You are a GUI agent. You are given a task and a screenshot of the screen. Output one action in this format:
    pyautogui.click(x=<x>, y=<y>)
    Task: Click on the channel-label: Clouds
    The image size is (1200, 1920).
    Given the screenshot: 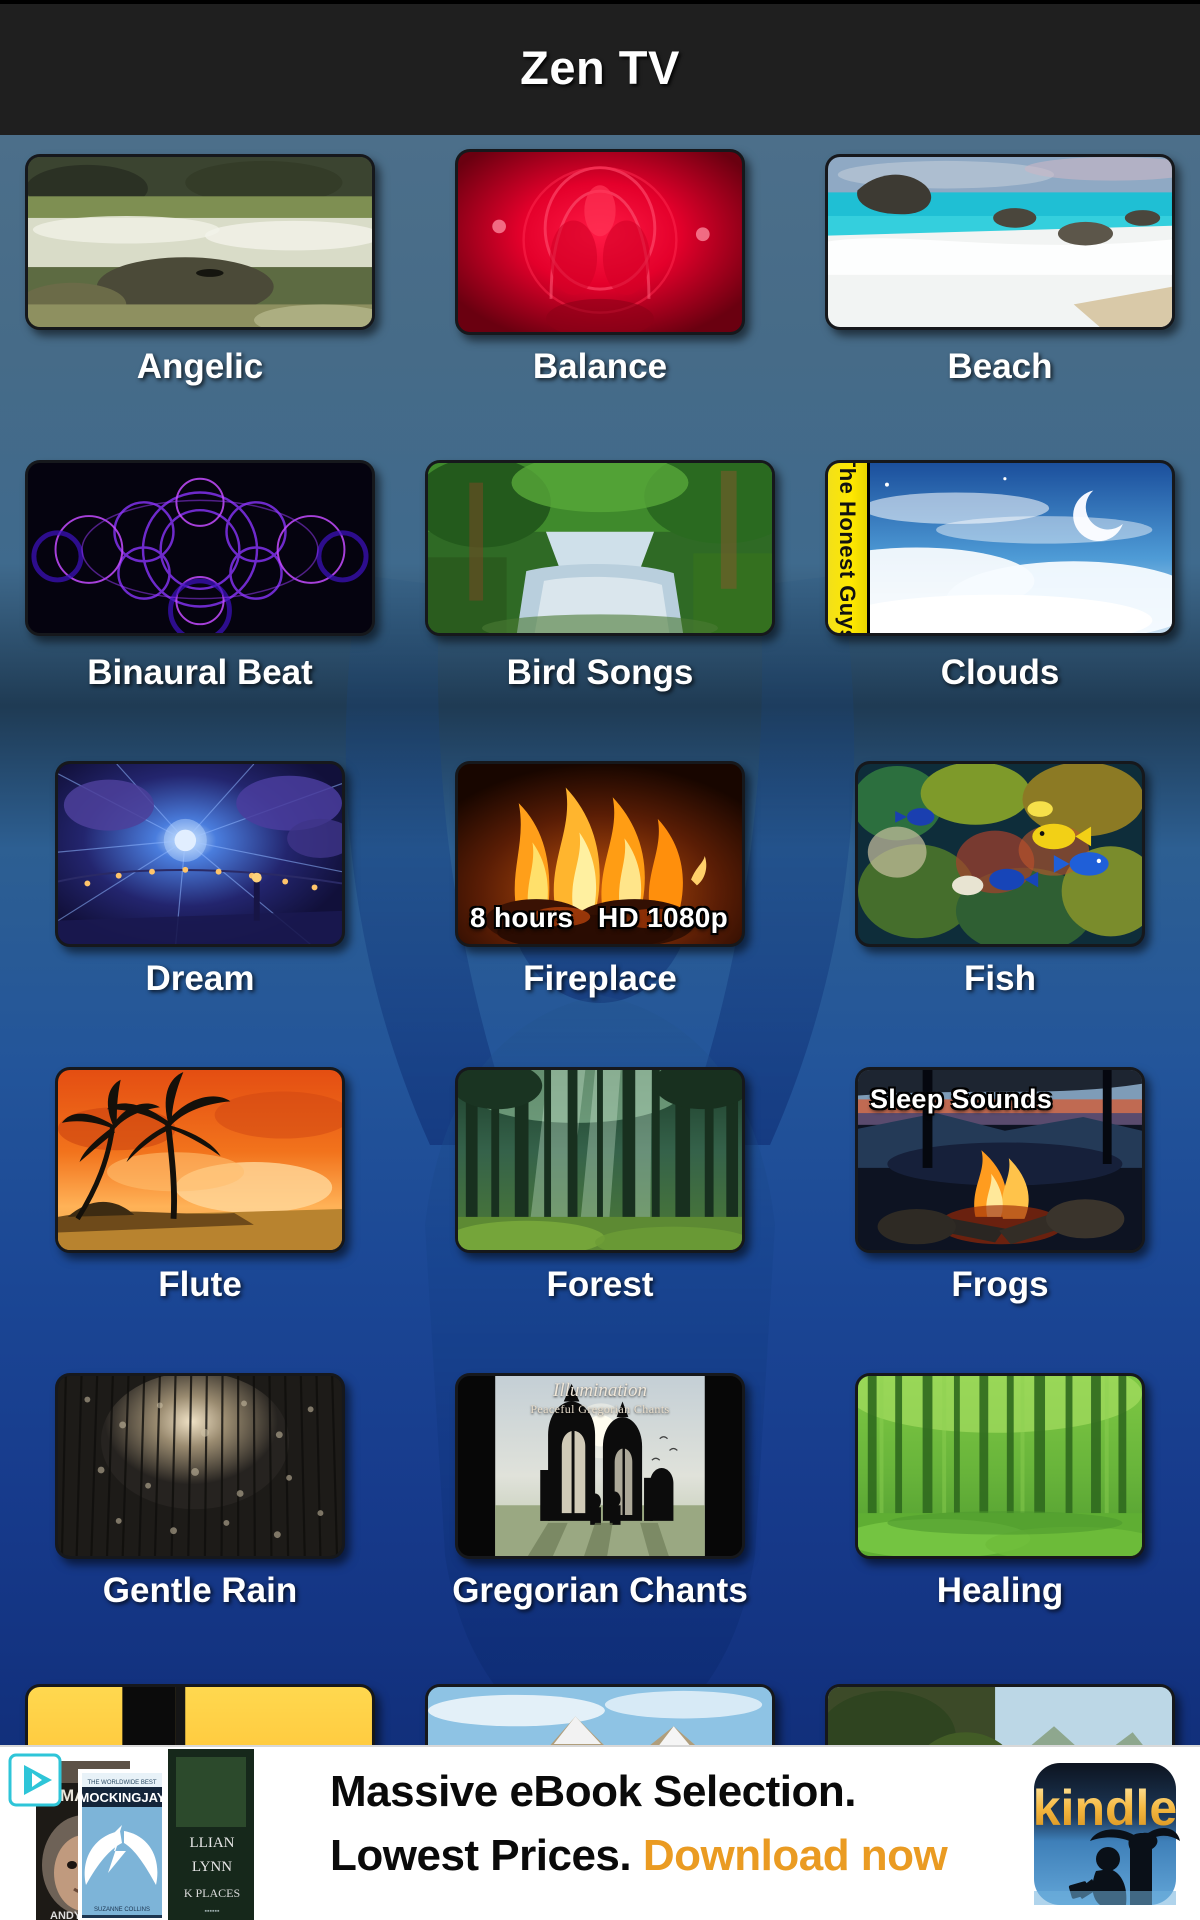 What is the action you would take?
    pyautogui.click(x=1000, y=672)
    